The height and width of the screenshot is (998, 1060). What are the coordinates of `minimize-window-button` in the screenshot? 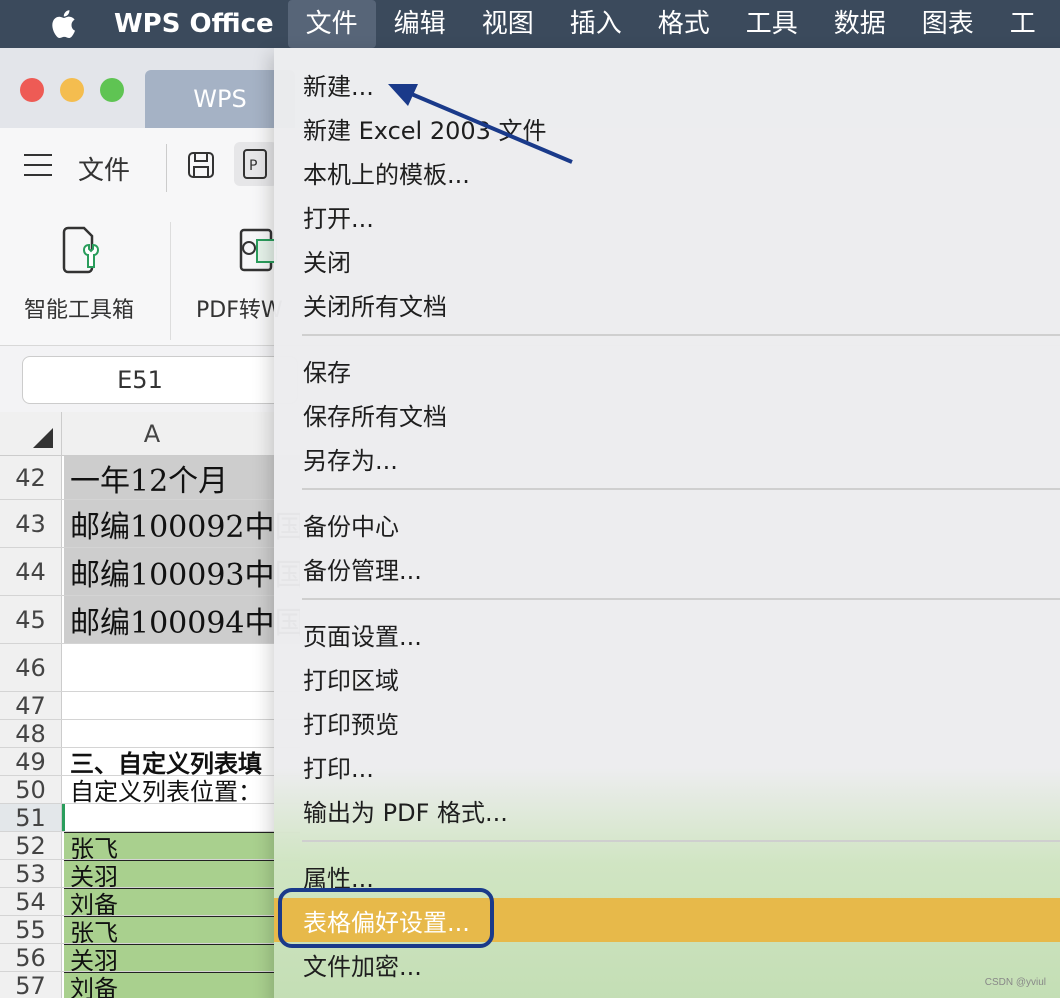 It's located at (72, 90).